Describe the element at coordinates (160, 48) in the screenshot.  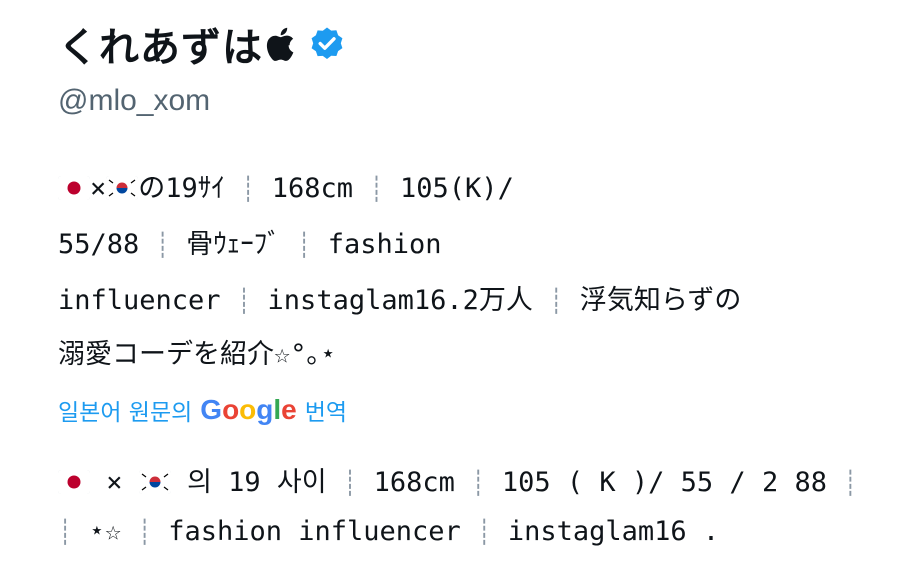
I see `display-name: くれあずは` at that location.